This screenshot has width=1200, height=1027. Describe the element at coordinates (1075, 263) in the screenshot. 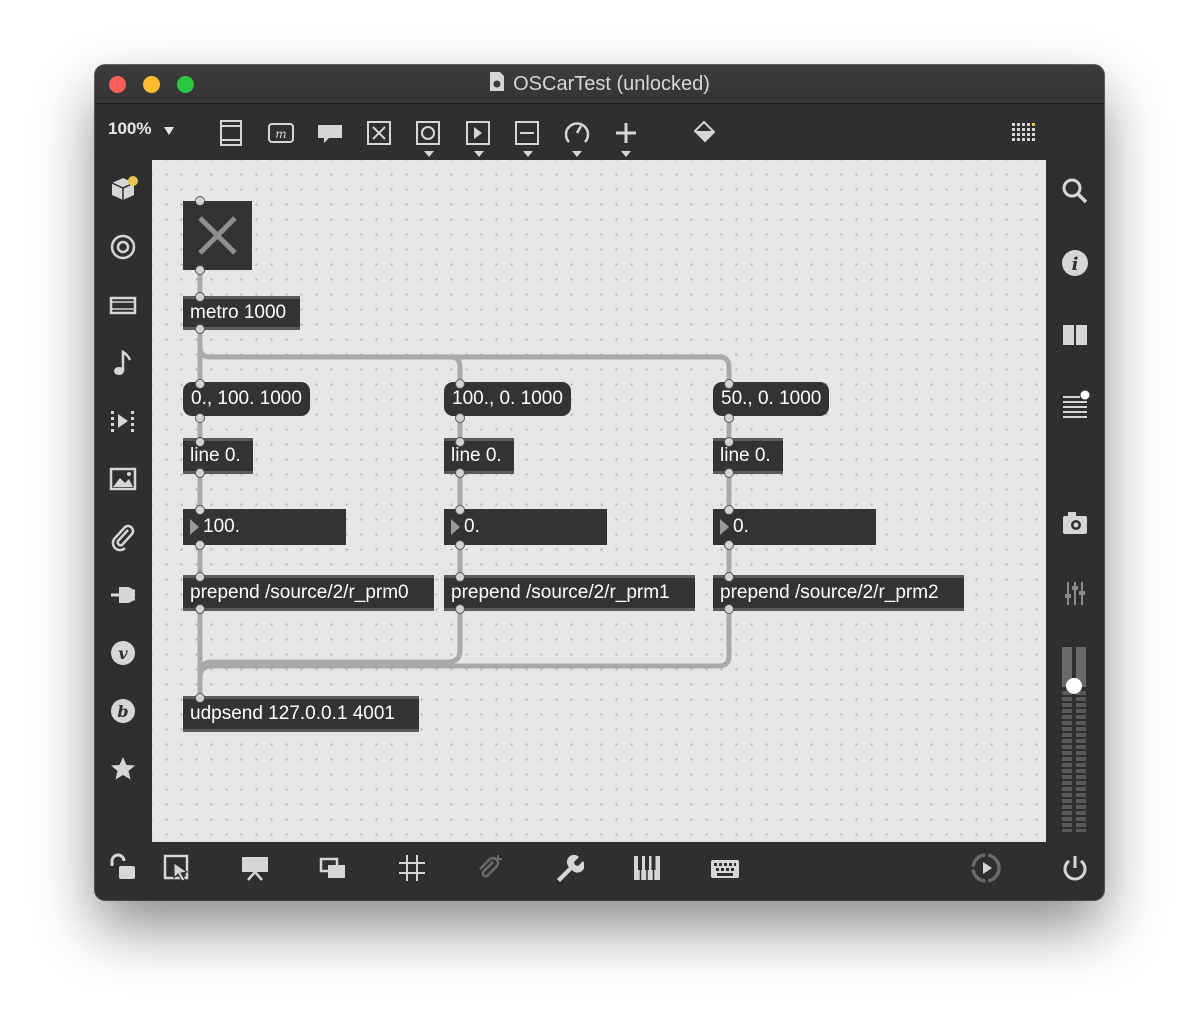

I see `info-icon: i` at that location.